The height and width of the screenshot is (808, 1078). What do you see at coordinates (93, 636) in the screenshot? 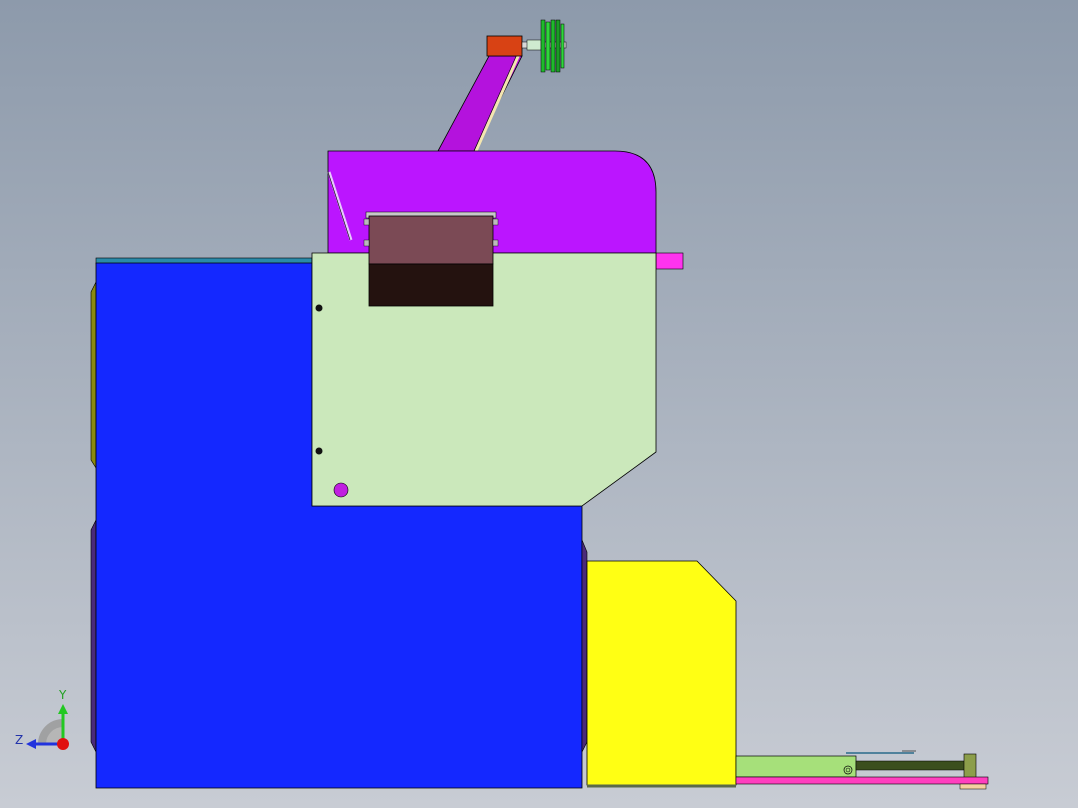
I see `frame-left-edge-lower` at bounding box center [93, 636].